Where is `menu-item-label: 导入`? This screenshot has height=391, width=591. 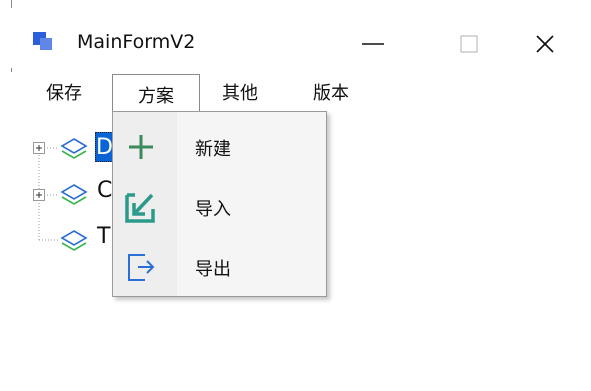 menu-item-label: 导入 is located at coordinates (213, 209).